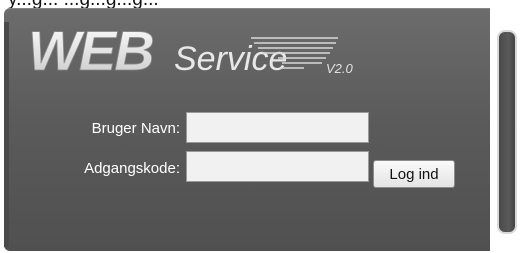 Image resolution: width=524 pixels, height=253 pixels. I want to click on login-button: Log ind, so click(414, 174).